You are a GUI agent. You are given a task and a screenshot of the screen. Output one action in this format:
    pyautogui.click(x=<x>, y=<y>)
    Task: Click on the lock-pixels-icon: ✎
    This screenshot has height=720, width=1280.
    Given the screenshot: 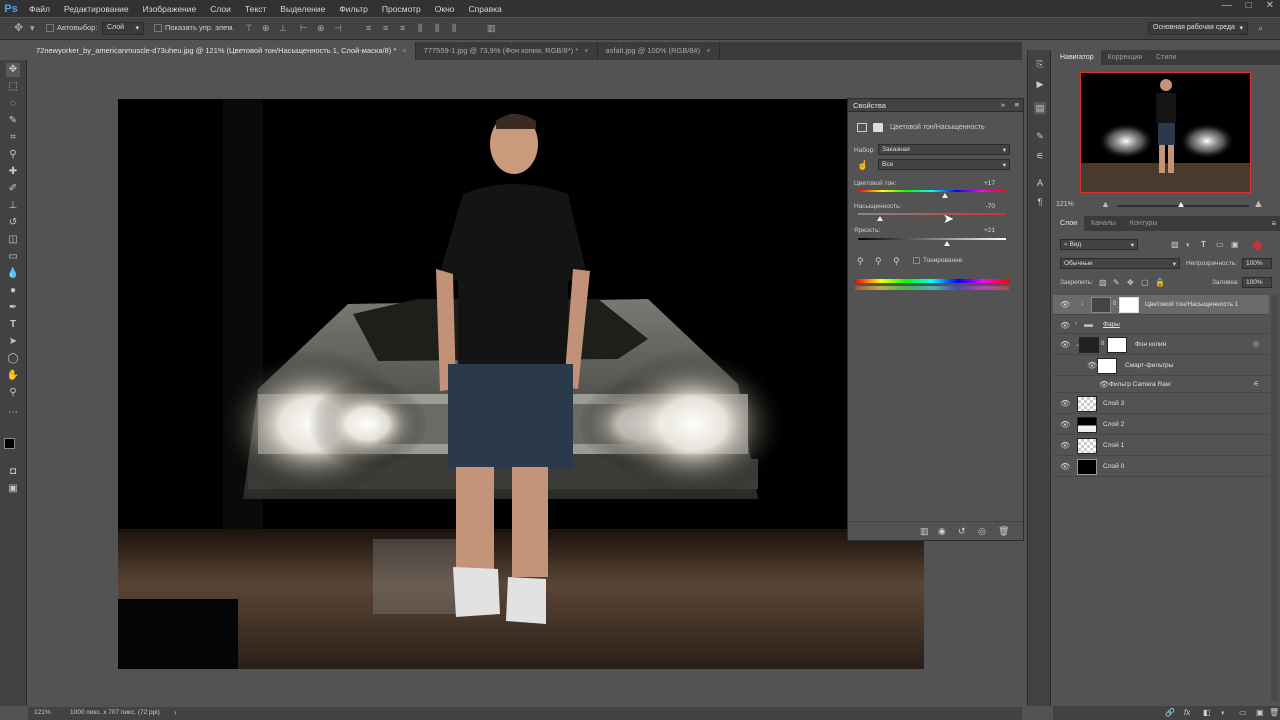 What is the action you would take?
    pyautogui.click(x=1116, y=282)
    